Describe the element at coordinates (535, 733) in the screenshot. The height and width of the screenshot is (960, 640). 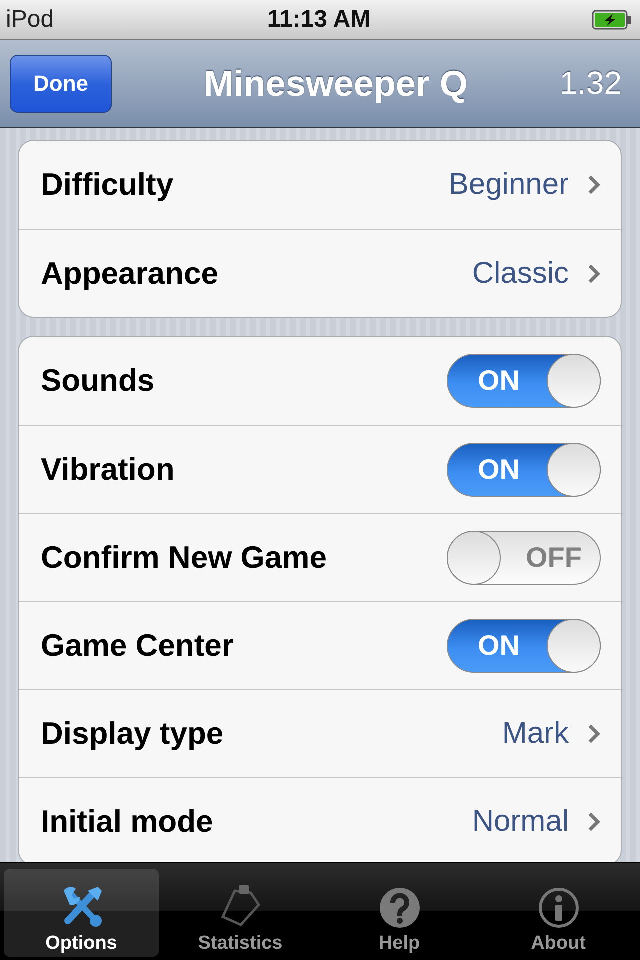
I see `row-value: Mark` at that location.